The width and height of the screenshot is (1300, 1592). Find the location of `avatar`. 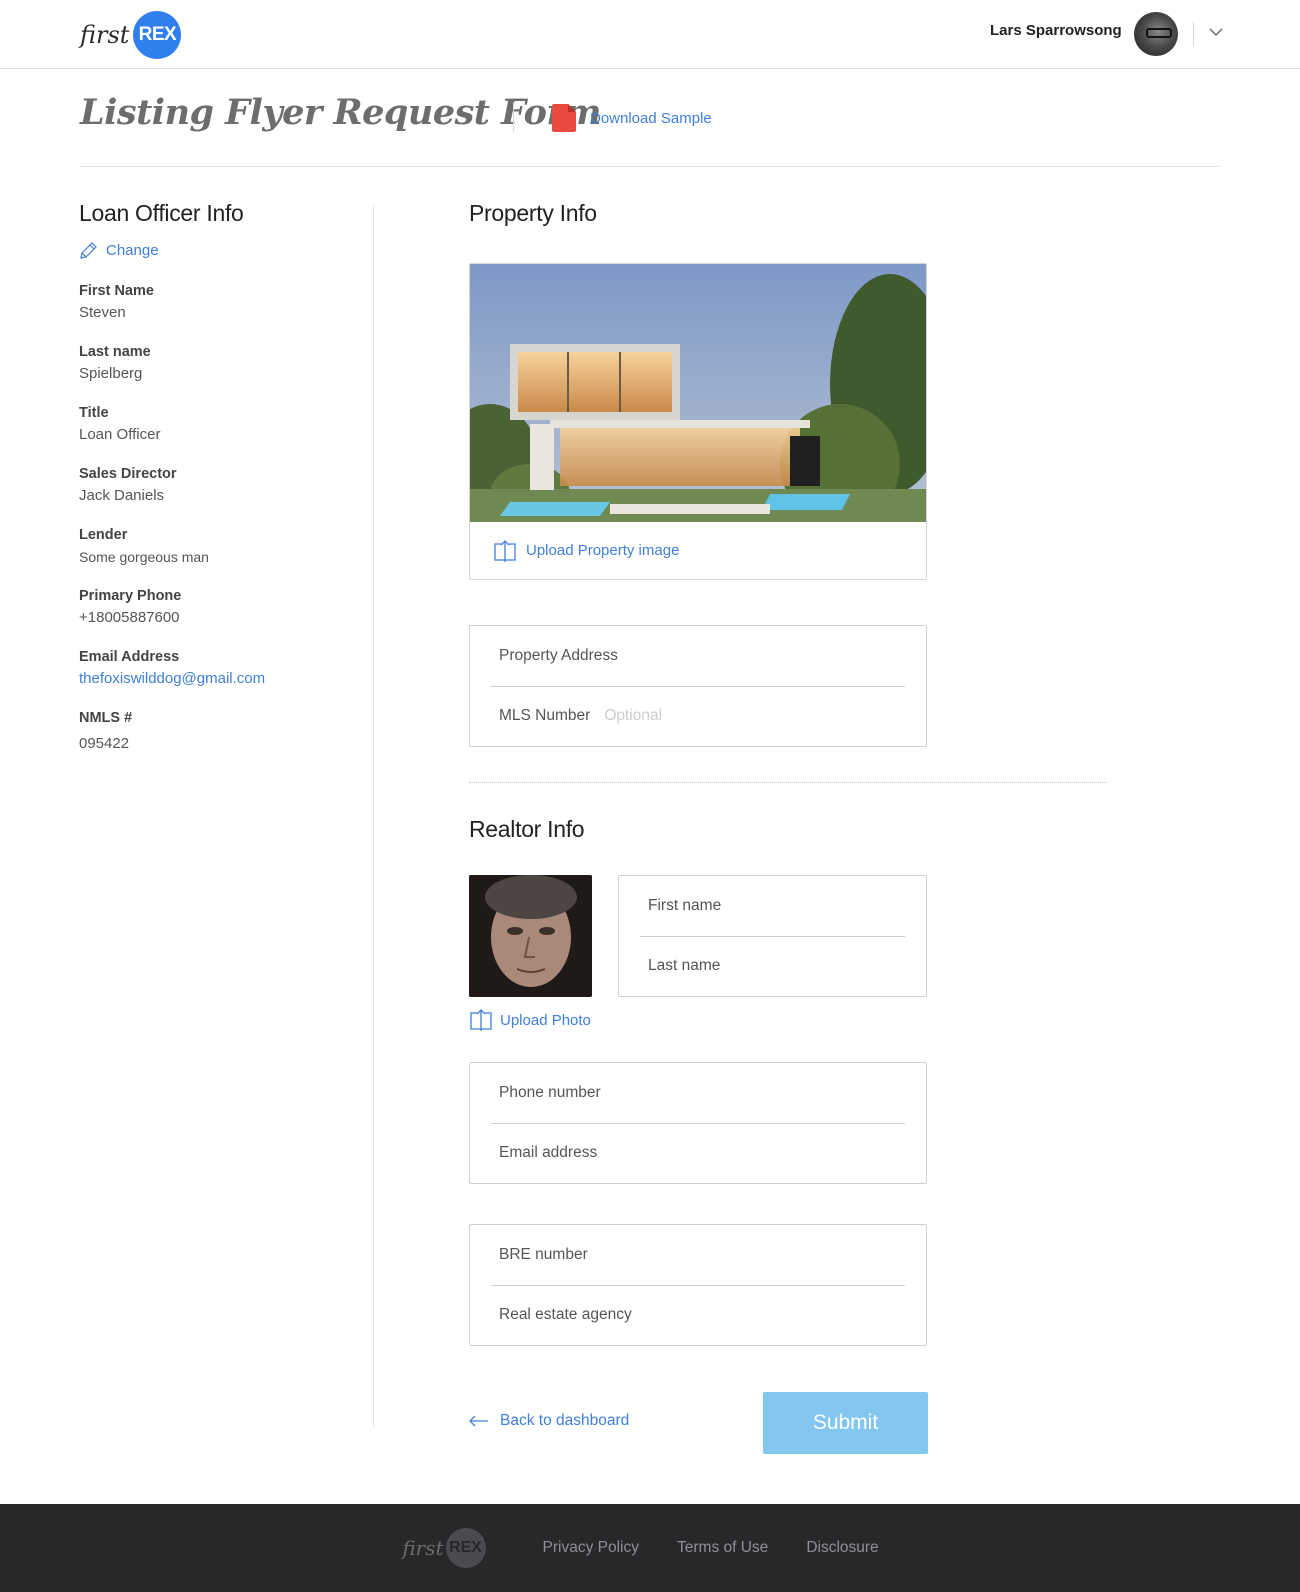

avatar is located at coordinates (1156, 34).